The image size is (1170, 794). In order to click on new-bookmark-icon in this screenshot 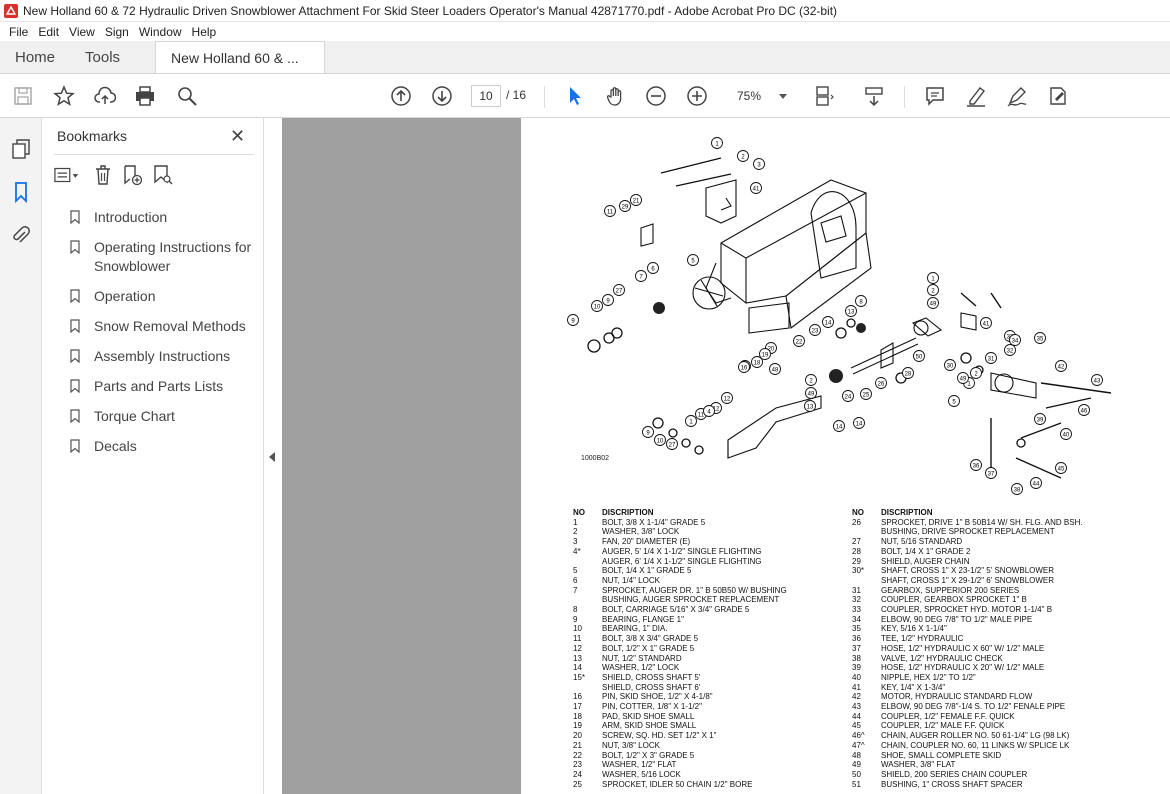, I will do `click(133, 175)`.